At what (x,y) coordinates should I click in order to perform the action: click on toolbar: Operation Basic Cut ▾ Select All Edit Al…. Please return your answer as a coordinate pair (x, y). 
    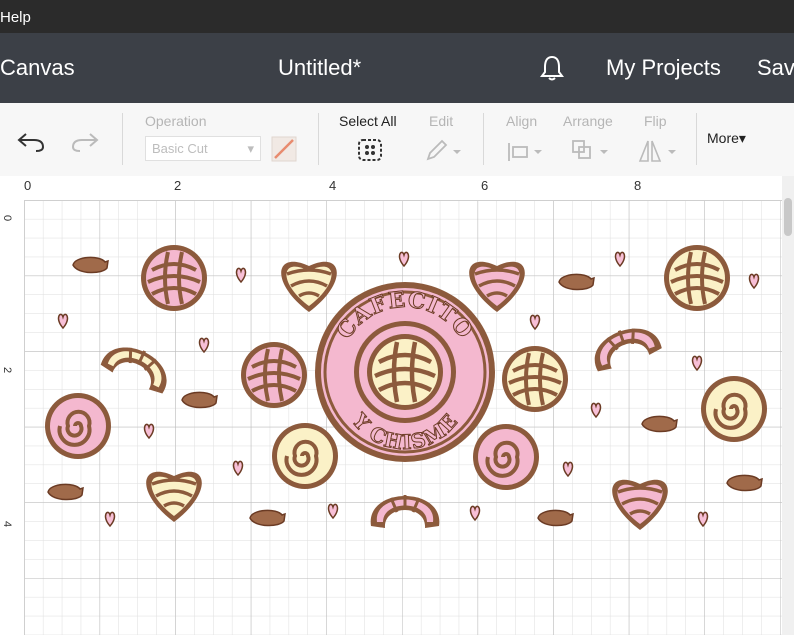
    Looking at the image, I should click on (397, 140).